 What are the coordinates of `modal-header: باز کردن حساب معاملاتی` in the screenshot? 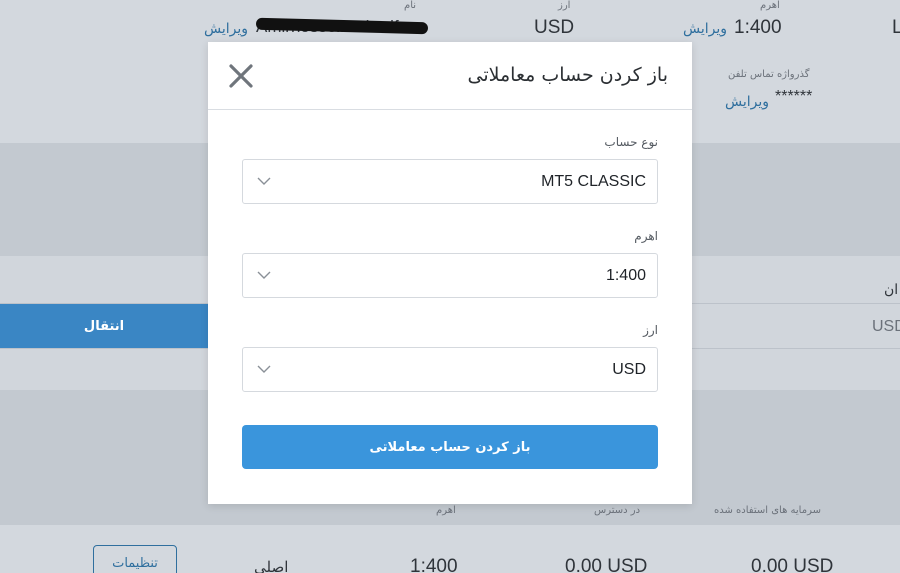 It's located at (450, 76).